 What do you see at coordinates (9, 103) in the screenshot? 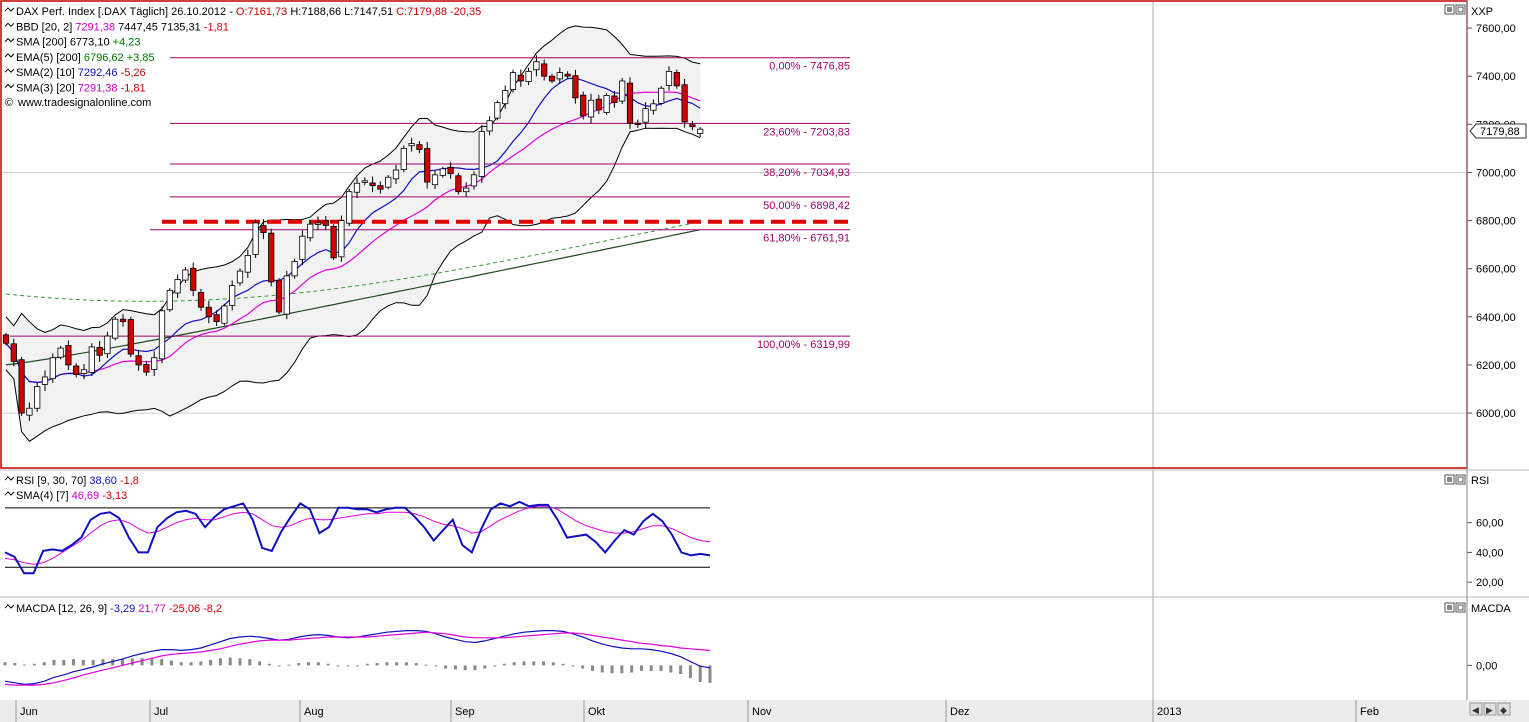
I see `copyright-icon: ©` at bounding box center [9, 103].